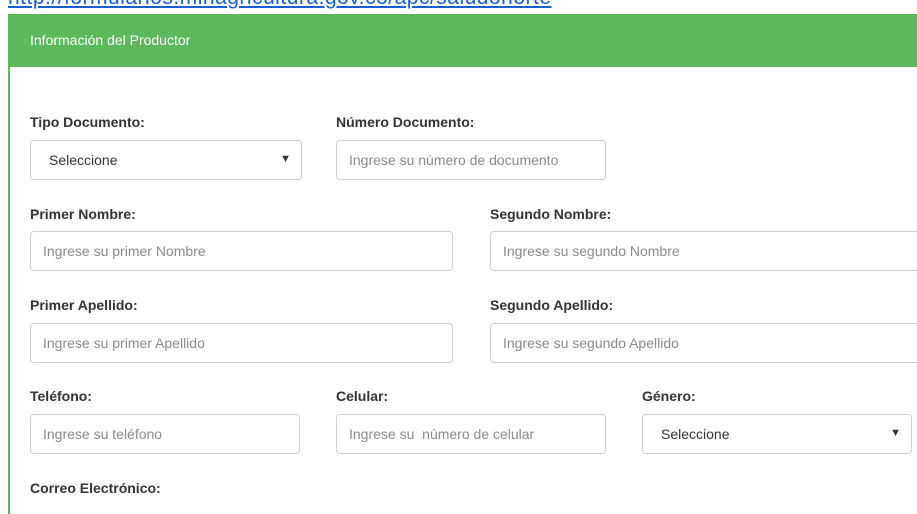 The image size is (917, 514). I want to click on segundo-apellido-label: Segundo Apellido:, so click(552, 305).